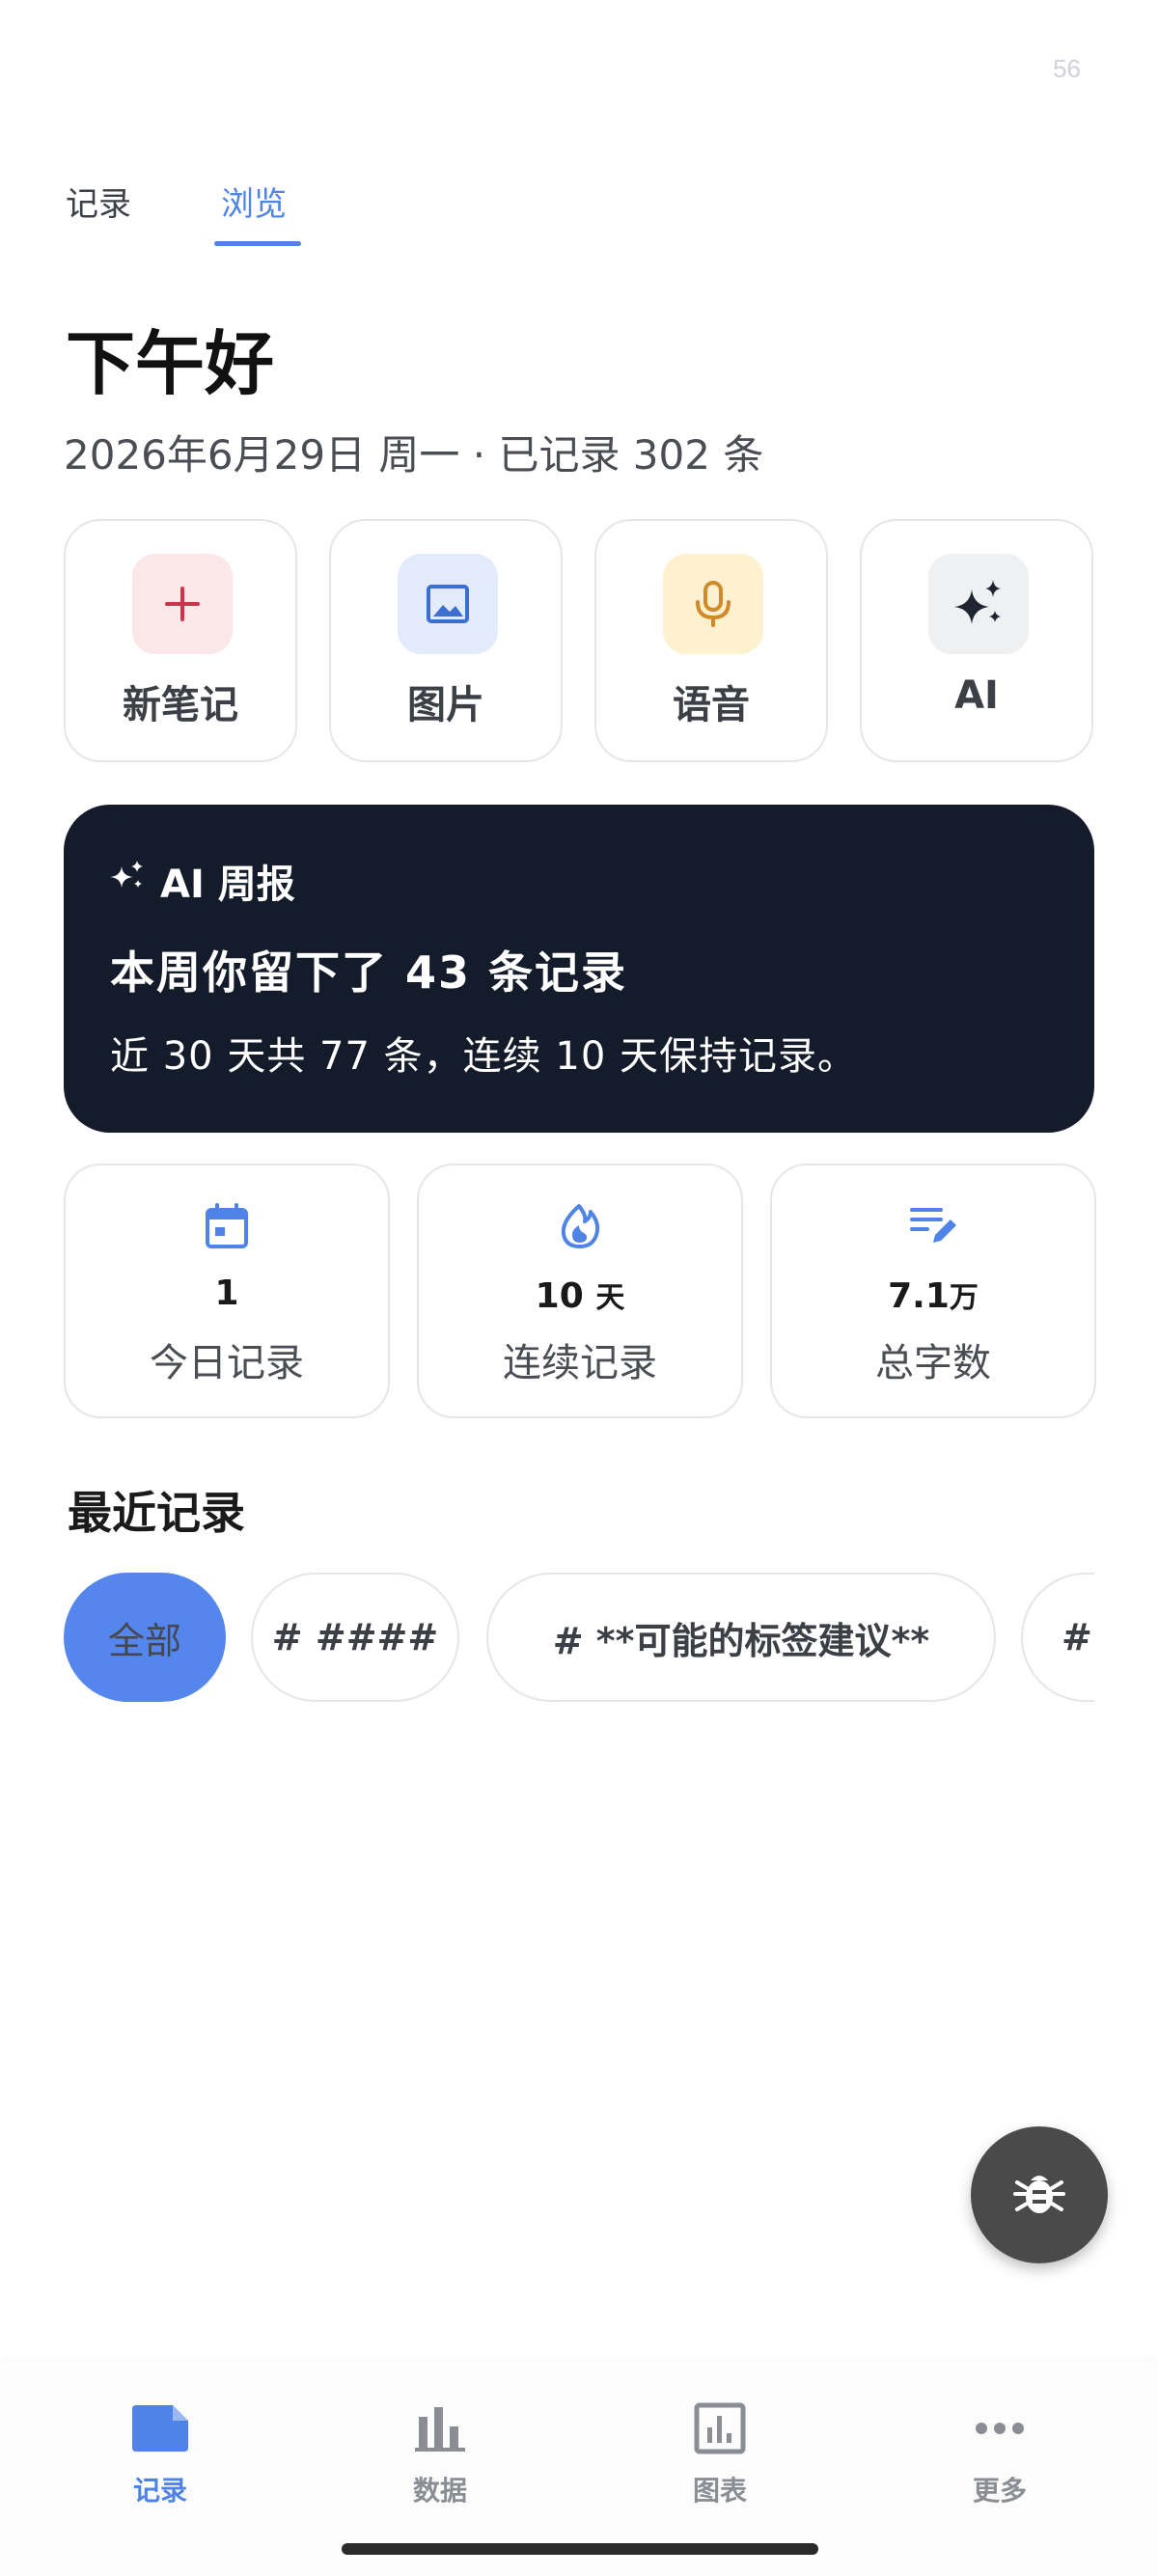 The width and height of the screenshot is (1158, 2576). Describe the element at coordinates (580, 1226) in the screenshot. I see `flame-icon` at that location.